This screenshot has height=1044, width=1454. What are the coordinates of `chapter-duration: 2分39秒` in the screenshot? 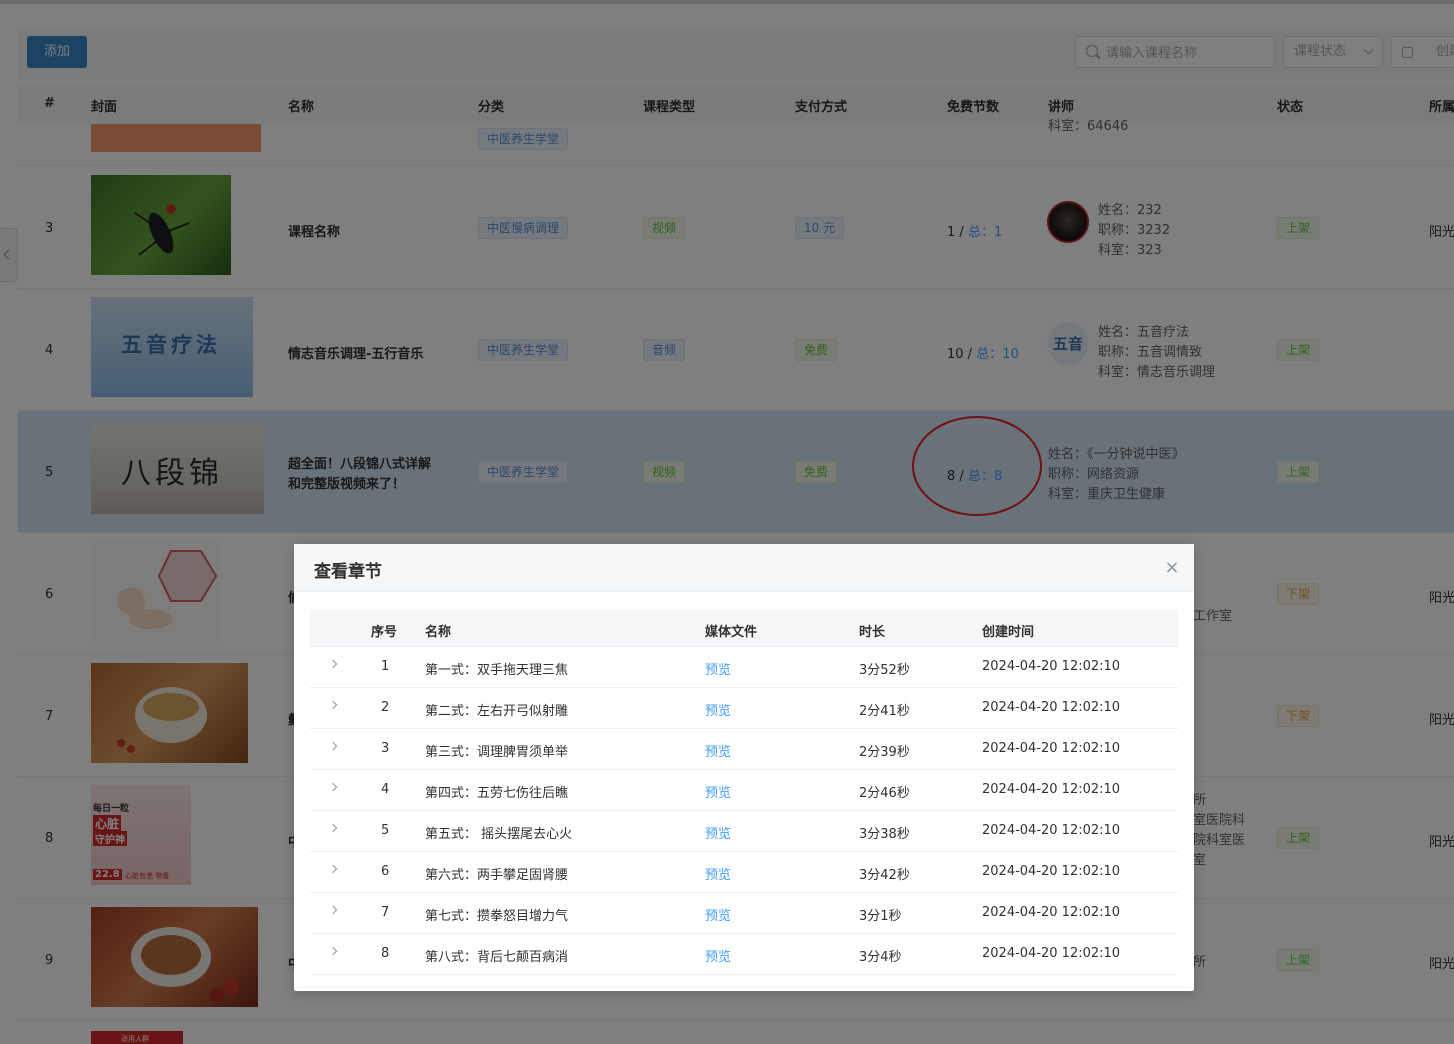 It's located at (884, 752).